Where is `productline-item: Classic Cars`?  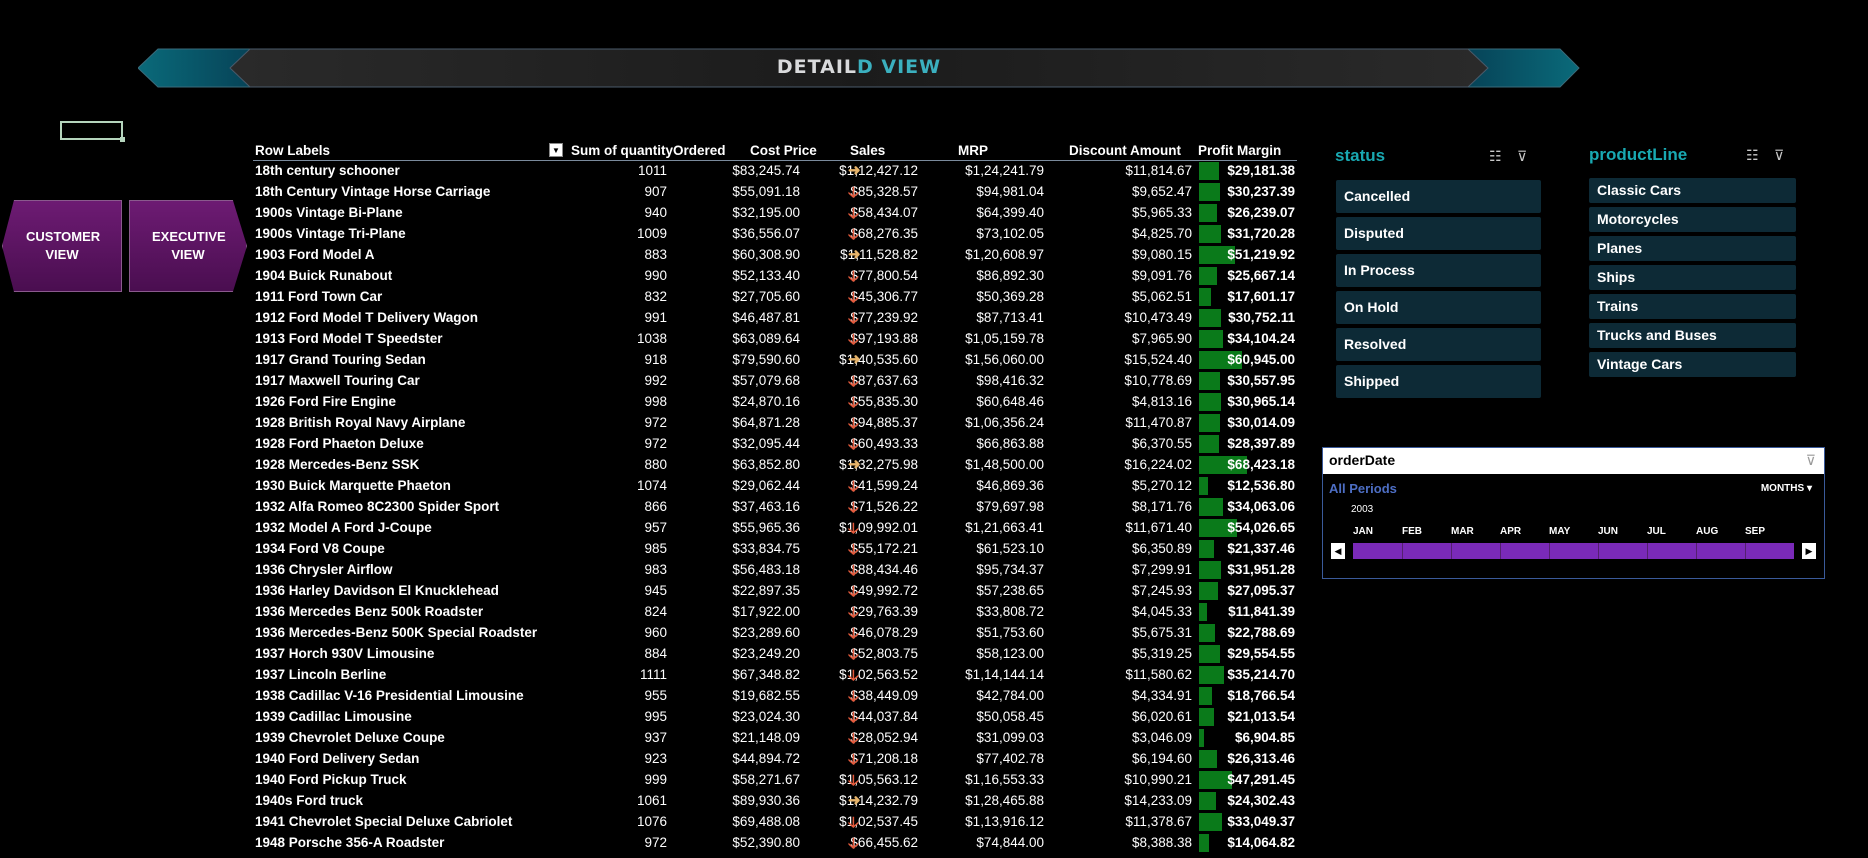 productline-item: Classic Cars is located at coordinates (1692, 190).